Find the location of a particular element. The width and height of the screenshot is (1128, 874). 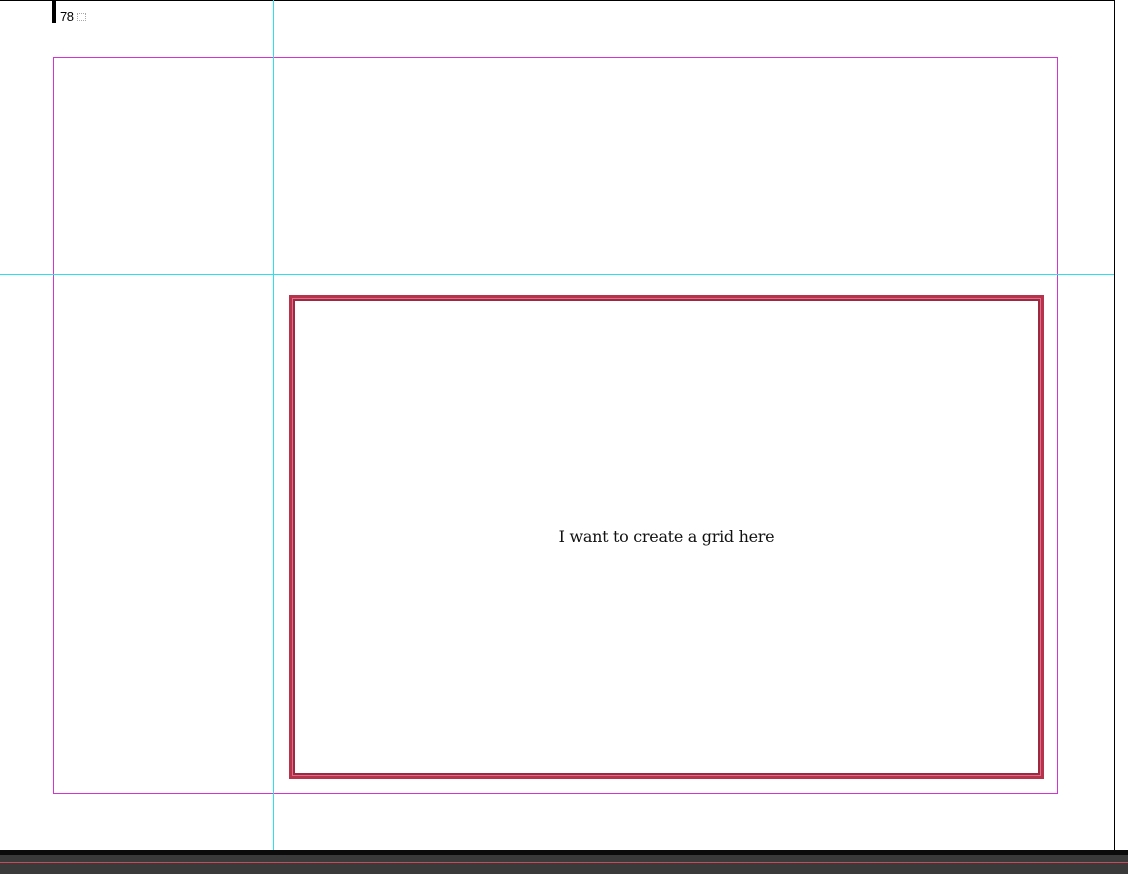

pasteboard-edge is located at coordinates (564, 852).